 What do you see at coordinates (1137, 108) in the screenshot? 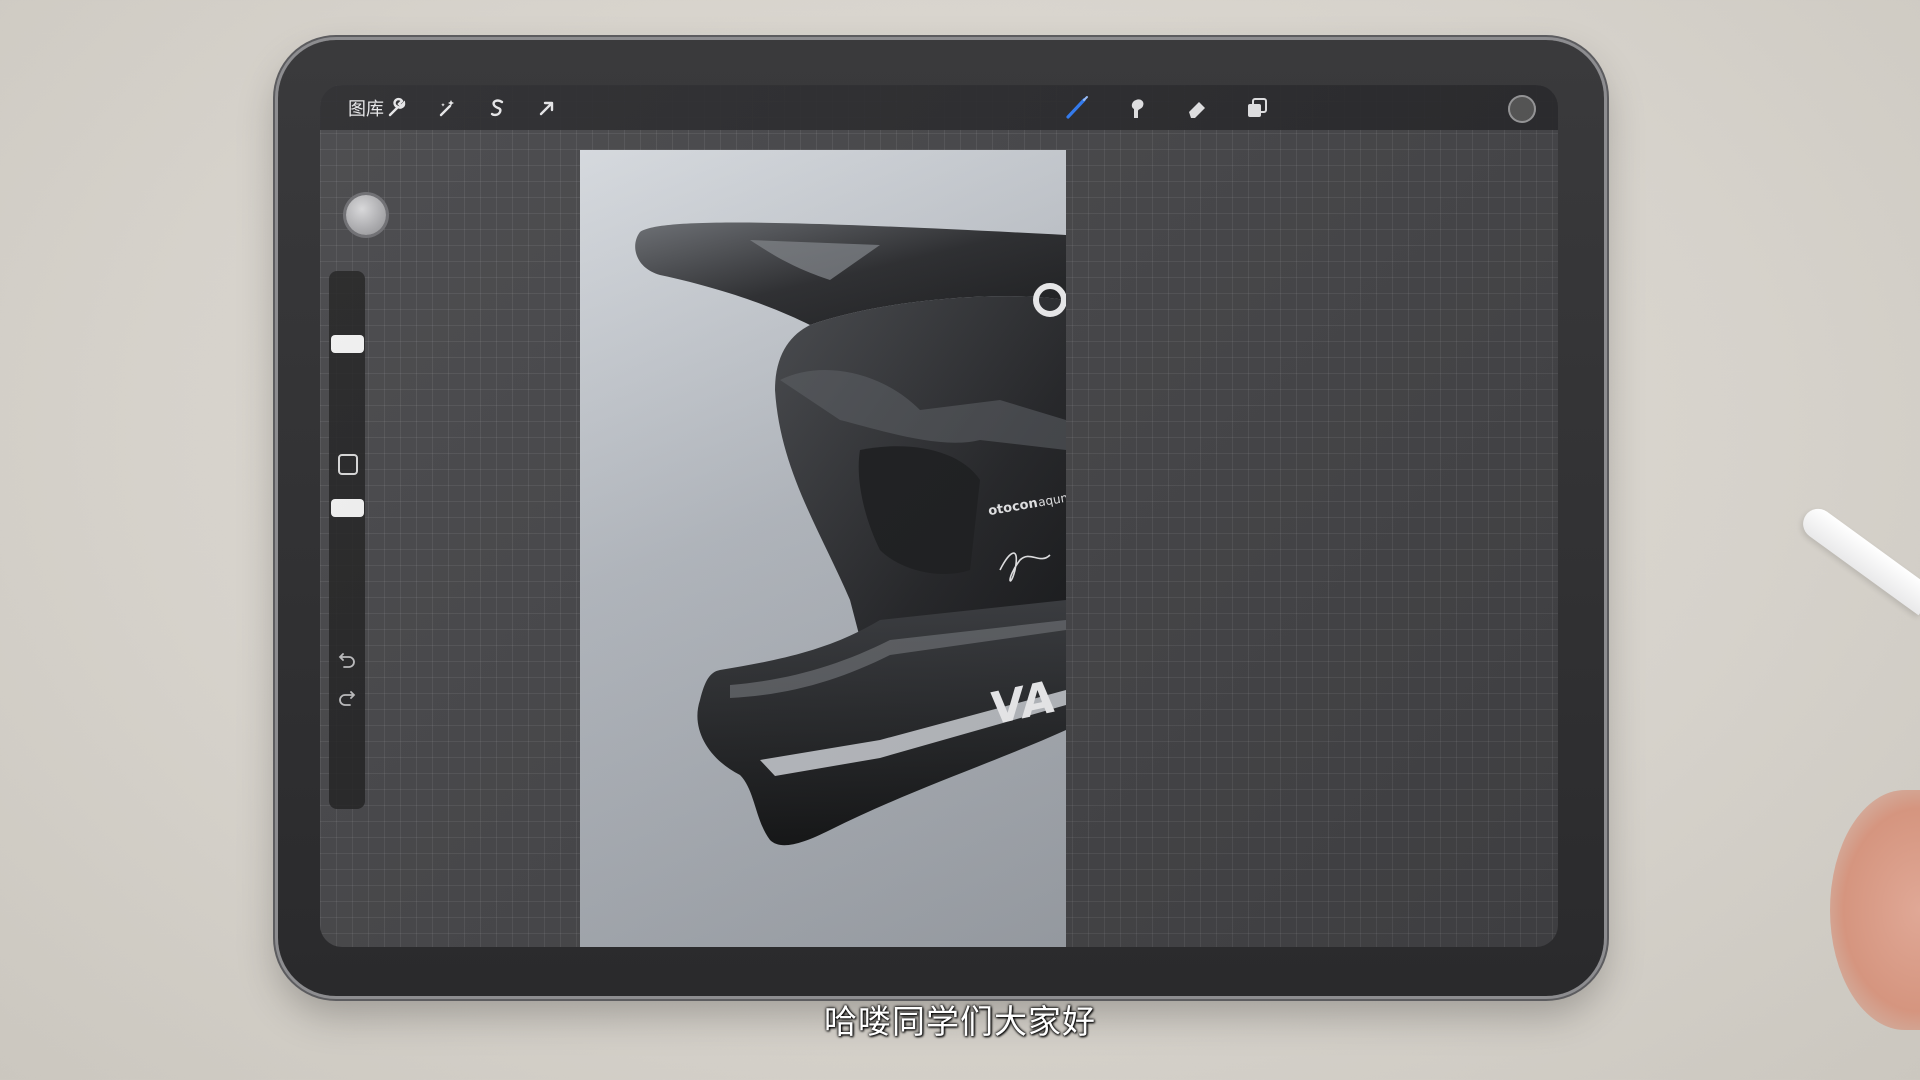
I see `smudge-icon` at bounding box center [1137, 108].